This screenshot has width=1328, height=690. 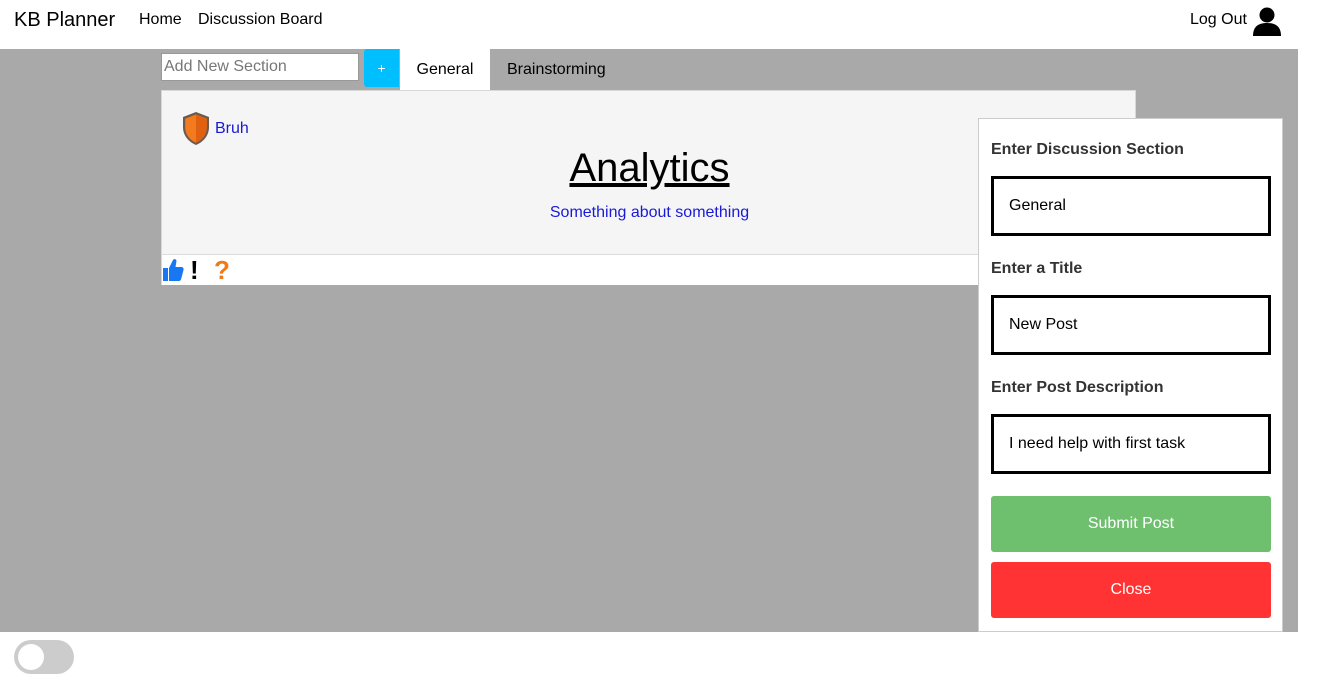 What do you see at coordinates (556, 69) in the screenshot?
I see `tab-brainstorming: Brainstorming` at bounding box center [556, 69].